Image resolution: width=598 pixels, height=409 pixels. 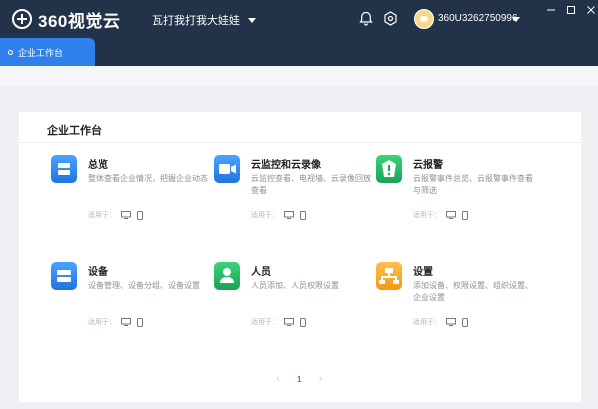 What do you see at coordinates (196, 21) in the screenshot?
I see `workspace-name: 瓦打我打我大娃娃` at bounding box center [196, 21].